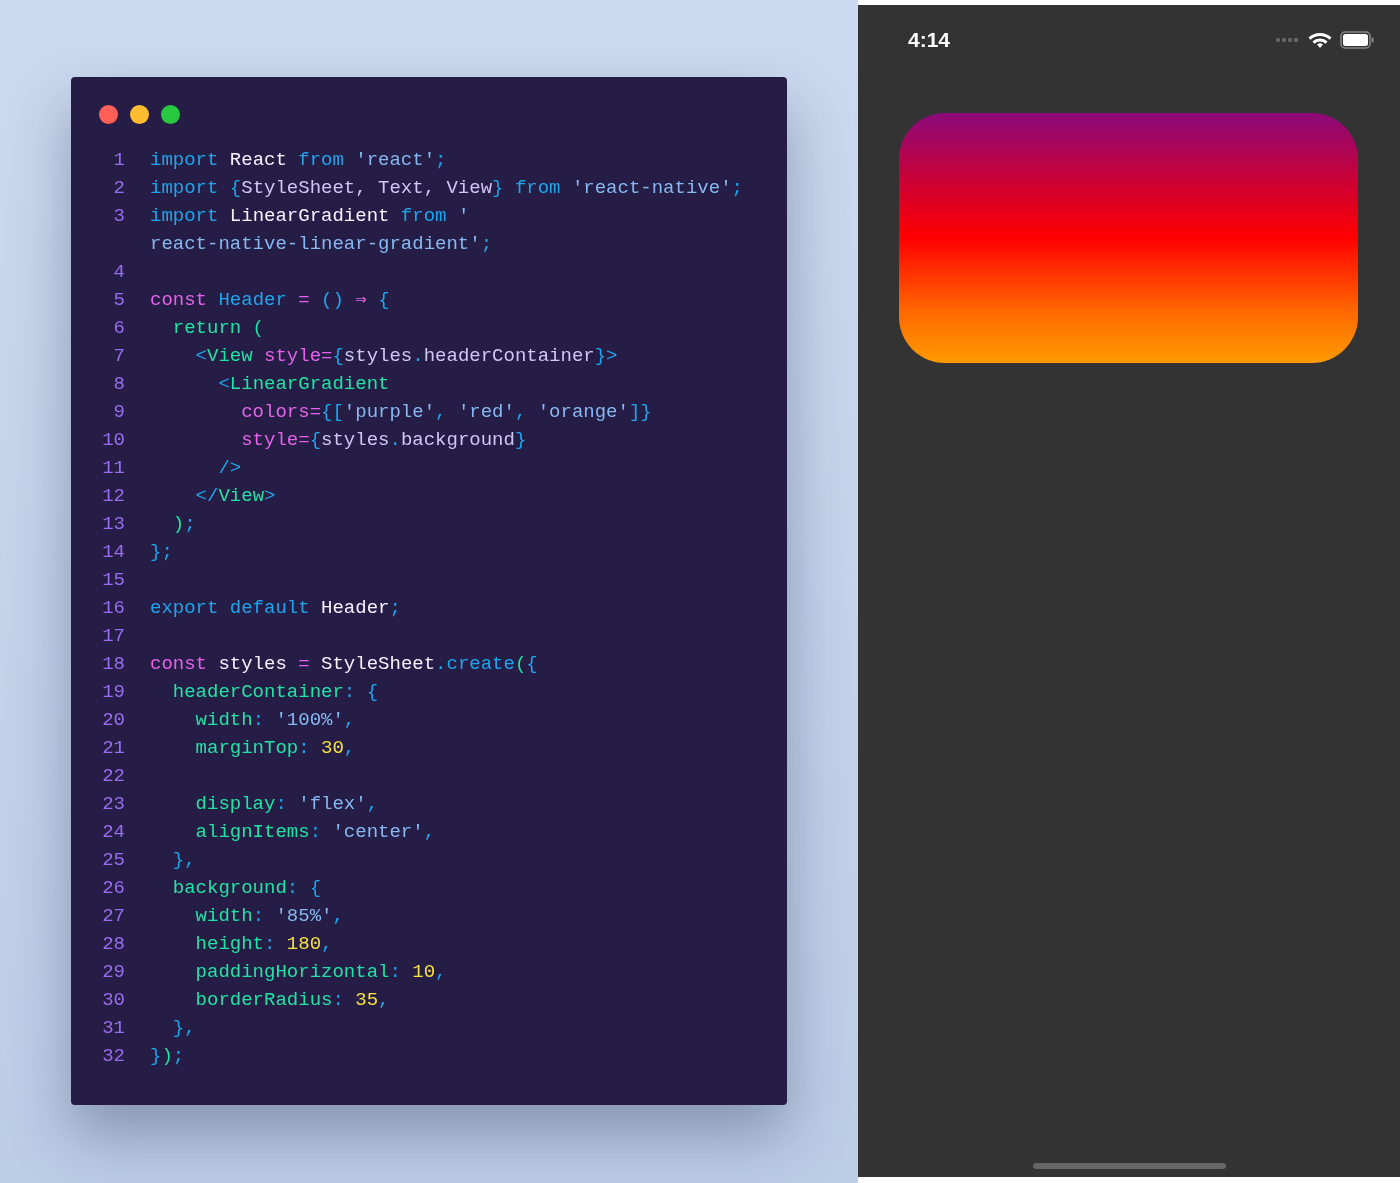 The width and height of the screenshot is (1400, 1183). I want to click on code-line: );, so click(183, 524).